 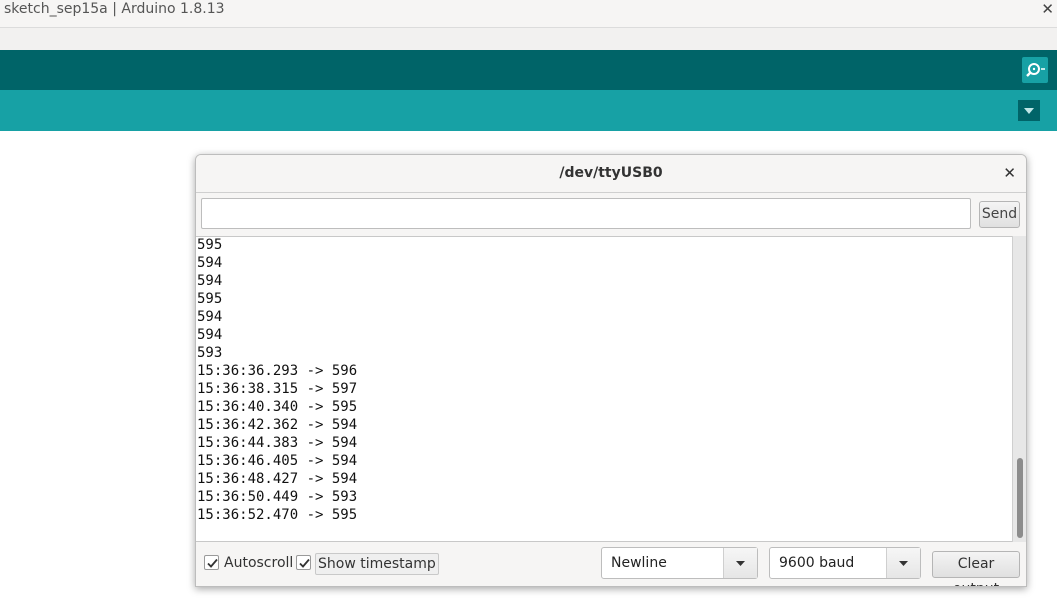 I want to click on clear-output-button: Clear output, so click(x=976, y=568).